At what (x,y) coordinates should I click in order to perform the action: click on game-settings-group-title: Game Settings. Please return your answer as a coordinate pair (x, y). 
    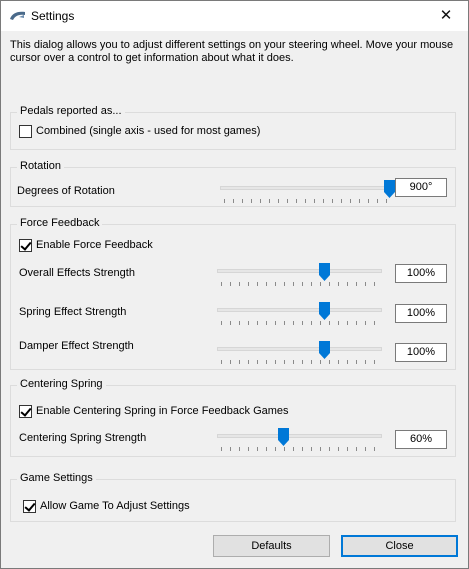
    Looking at the image, I should click on (56, 478).